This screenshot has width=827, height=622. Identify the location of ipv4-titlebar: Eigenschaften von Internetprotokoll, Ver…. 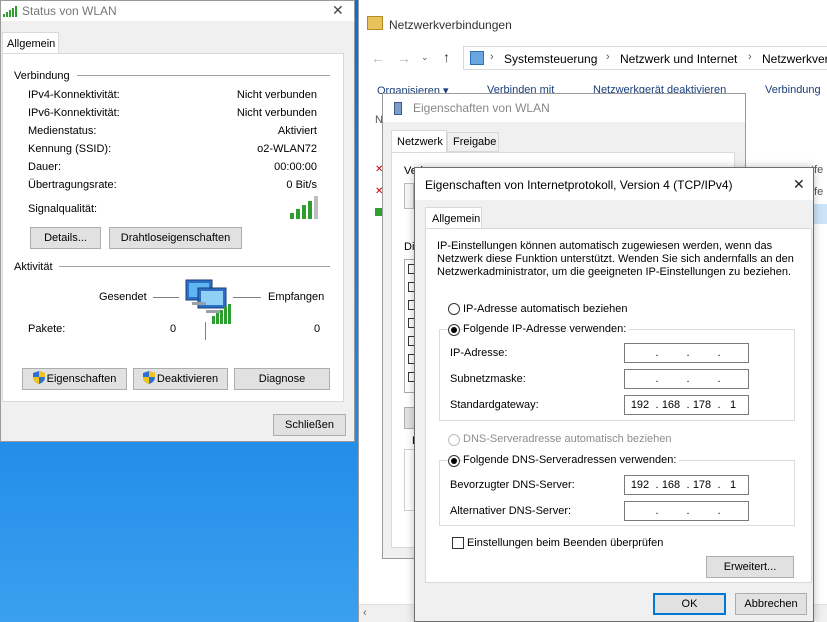
(614, 184).